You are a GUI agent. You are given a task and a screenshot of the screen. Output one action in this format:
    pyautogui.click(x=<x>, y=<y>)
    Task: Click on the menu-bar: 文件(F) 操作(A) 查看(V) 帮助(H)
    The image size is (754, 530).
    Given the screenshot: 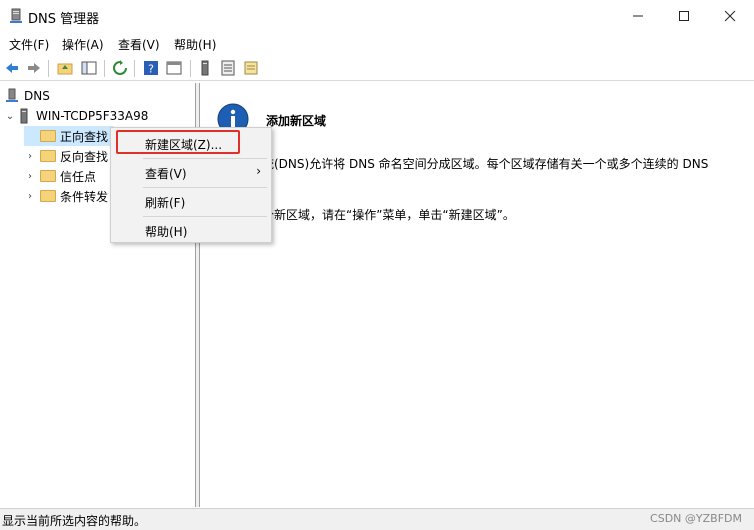 What is the action you would take?
    pyautogui.click(x=377, y=44)
    